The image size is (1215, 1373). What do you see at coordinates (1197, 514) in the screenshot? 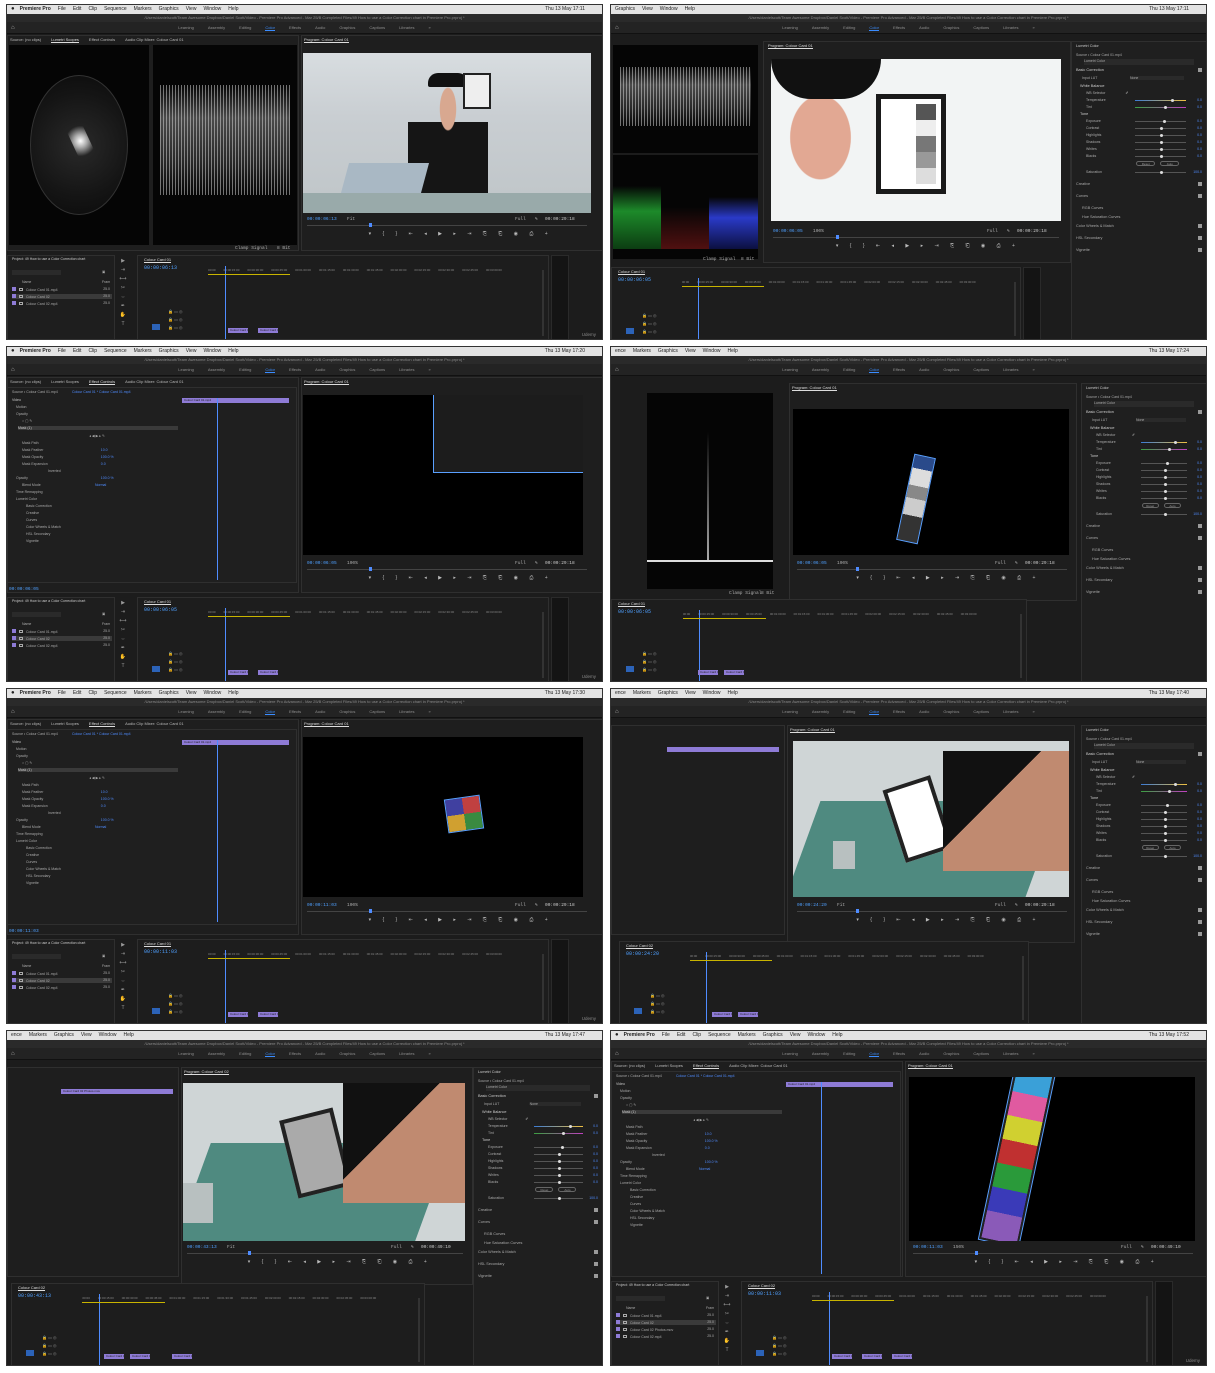
I see `slider-value: 100.0` at bounding box center [1197, 514].